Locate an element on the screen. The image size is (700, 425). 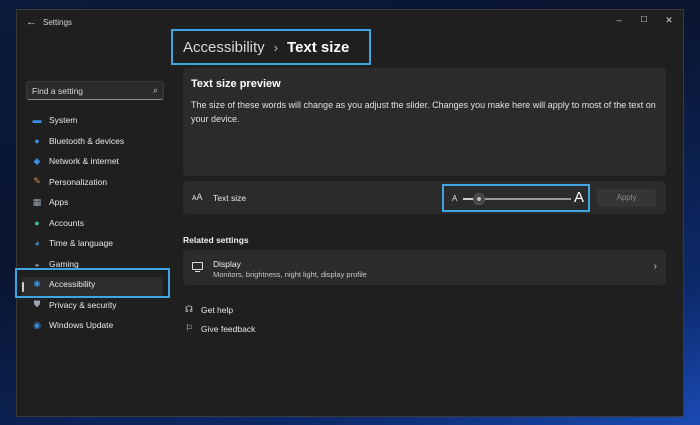
help-icon: ☊ is located at coordinates (189, 309).